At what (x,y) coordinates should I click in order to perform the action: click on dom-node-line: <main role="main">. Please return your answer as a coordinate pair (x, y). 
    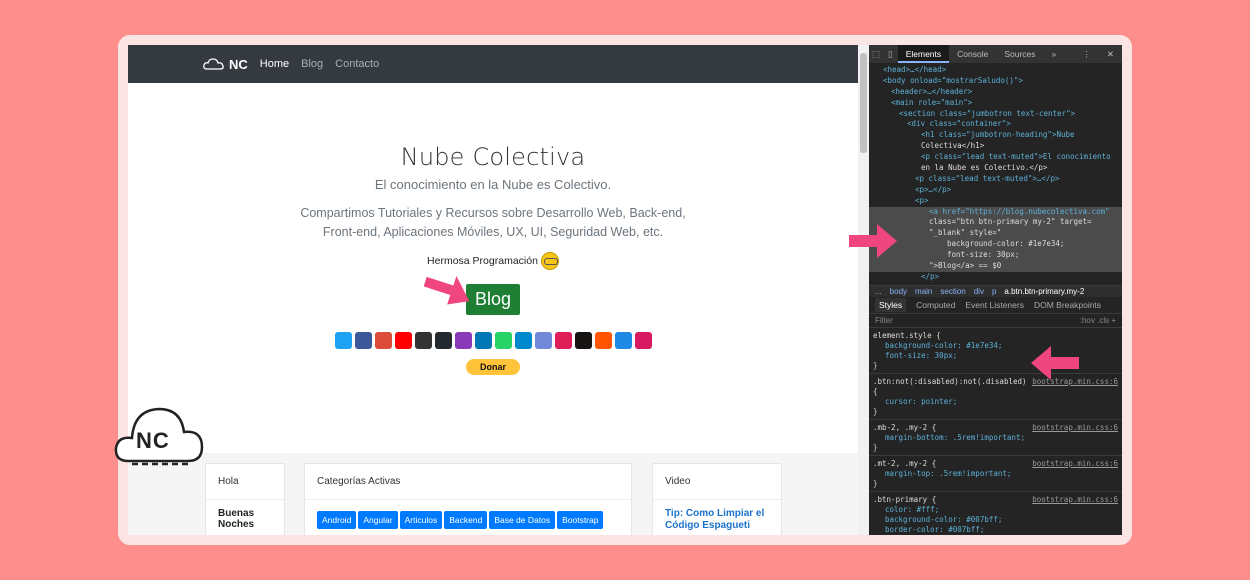
    Looking at the image, I should click on (995, 103).